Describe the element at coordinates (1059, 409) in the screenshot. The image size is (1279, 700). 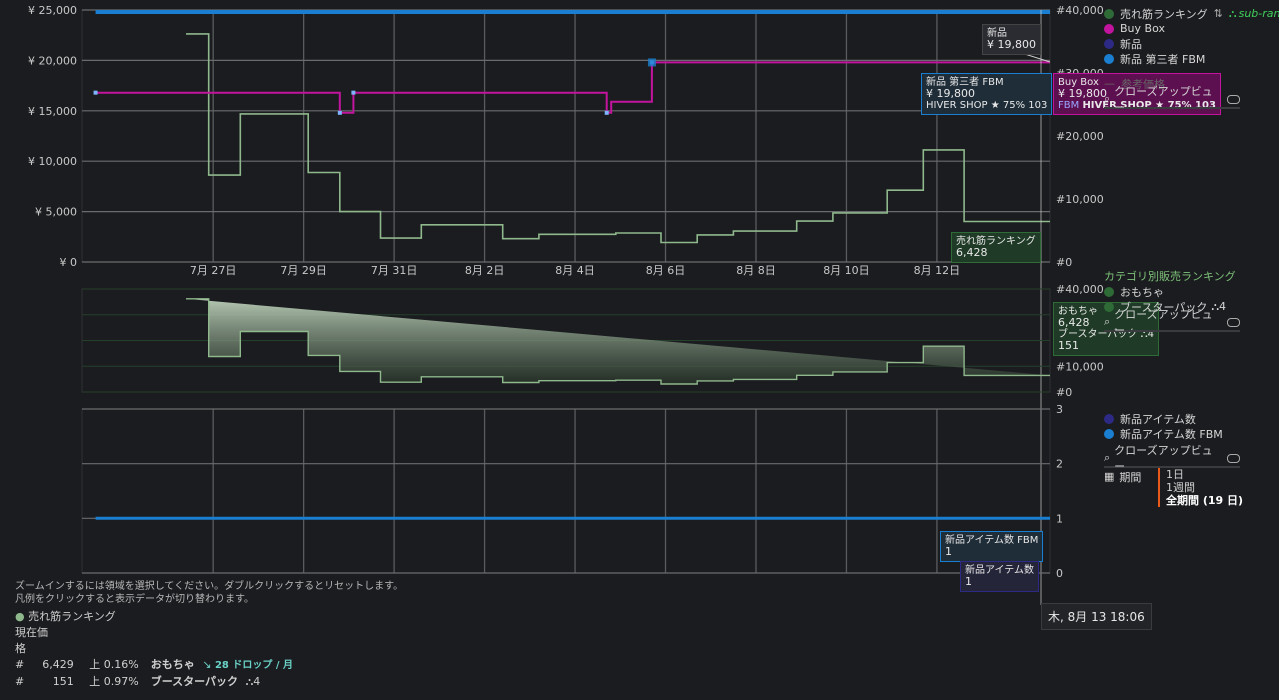
I see `y-tick-right: 3` at that location.